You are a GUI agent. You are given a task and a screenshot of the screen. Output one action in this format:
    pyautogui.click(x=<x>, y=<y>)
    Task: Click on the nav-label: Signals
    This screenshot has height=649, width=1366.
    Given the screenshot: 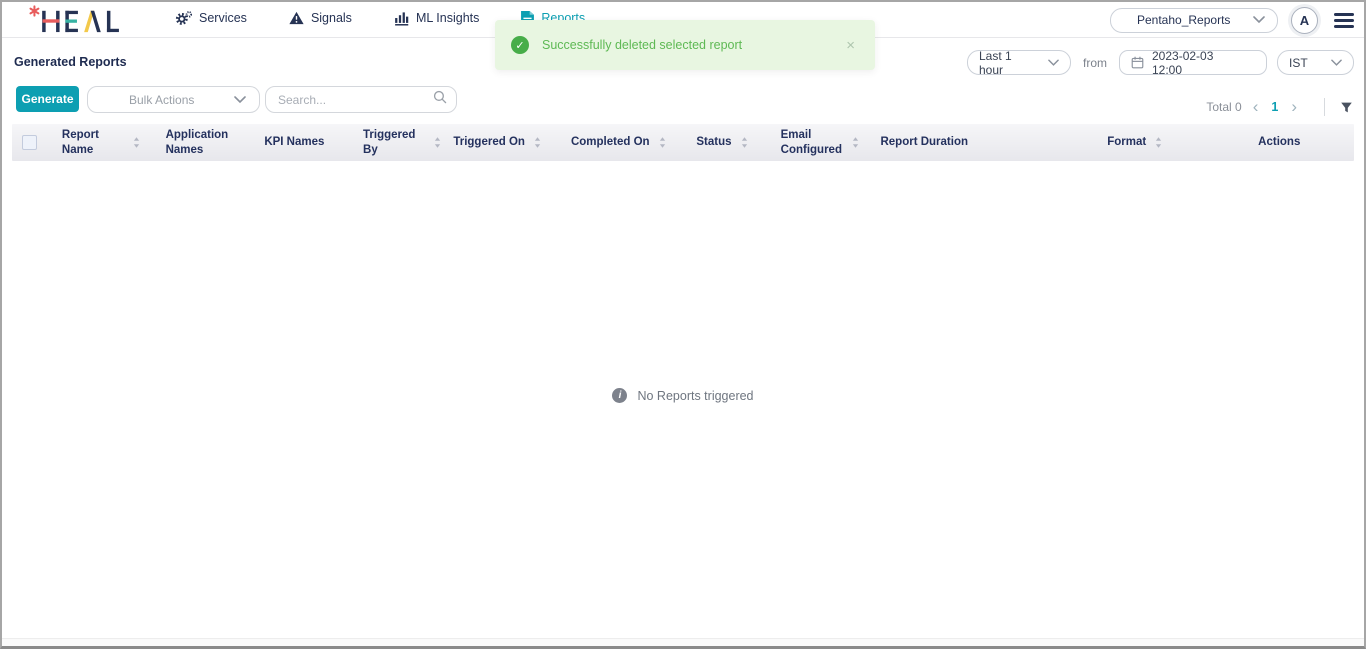 What is the action you would take?
    pyautogui.click(x=331, y=18)
    